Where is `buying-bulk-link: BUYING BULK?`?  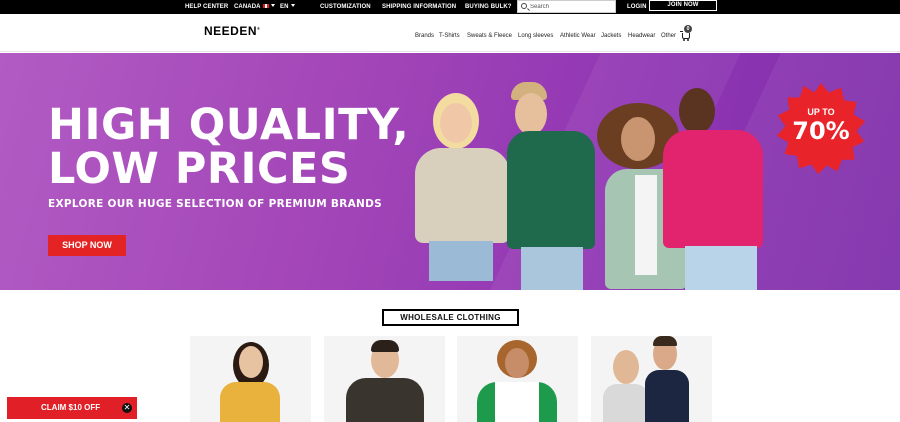 buying-bulk-link: BUYING BULK? is located at coordinates (488, 7).